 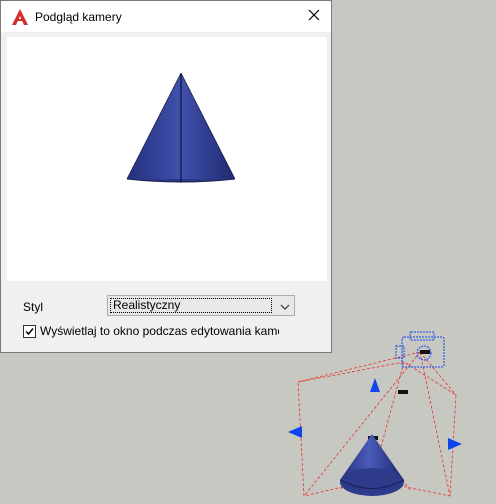 I want to click on style-dropdown: Realistyczny, so click(x=201, y=305).